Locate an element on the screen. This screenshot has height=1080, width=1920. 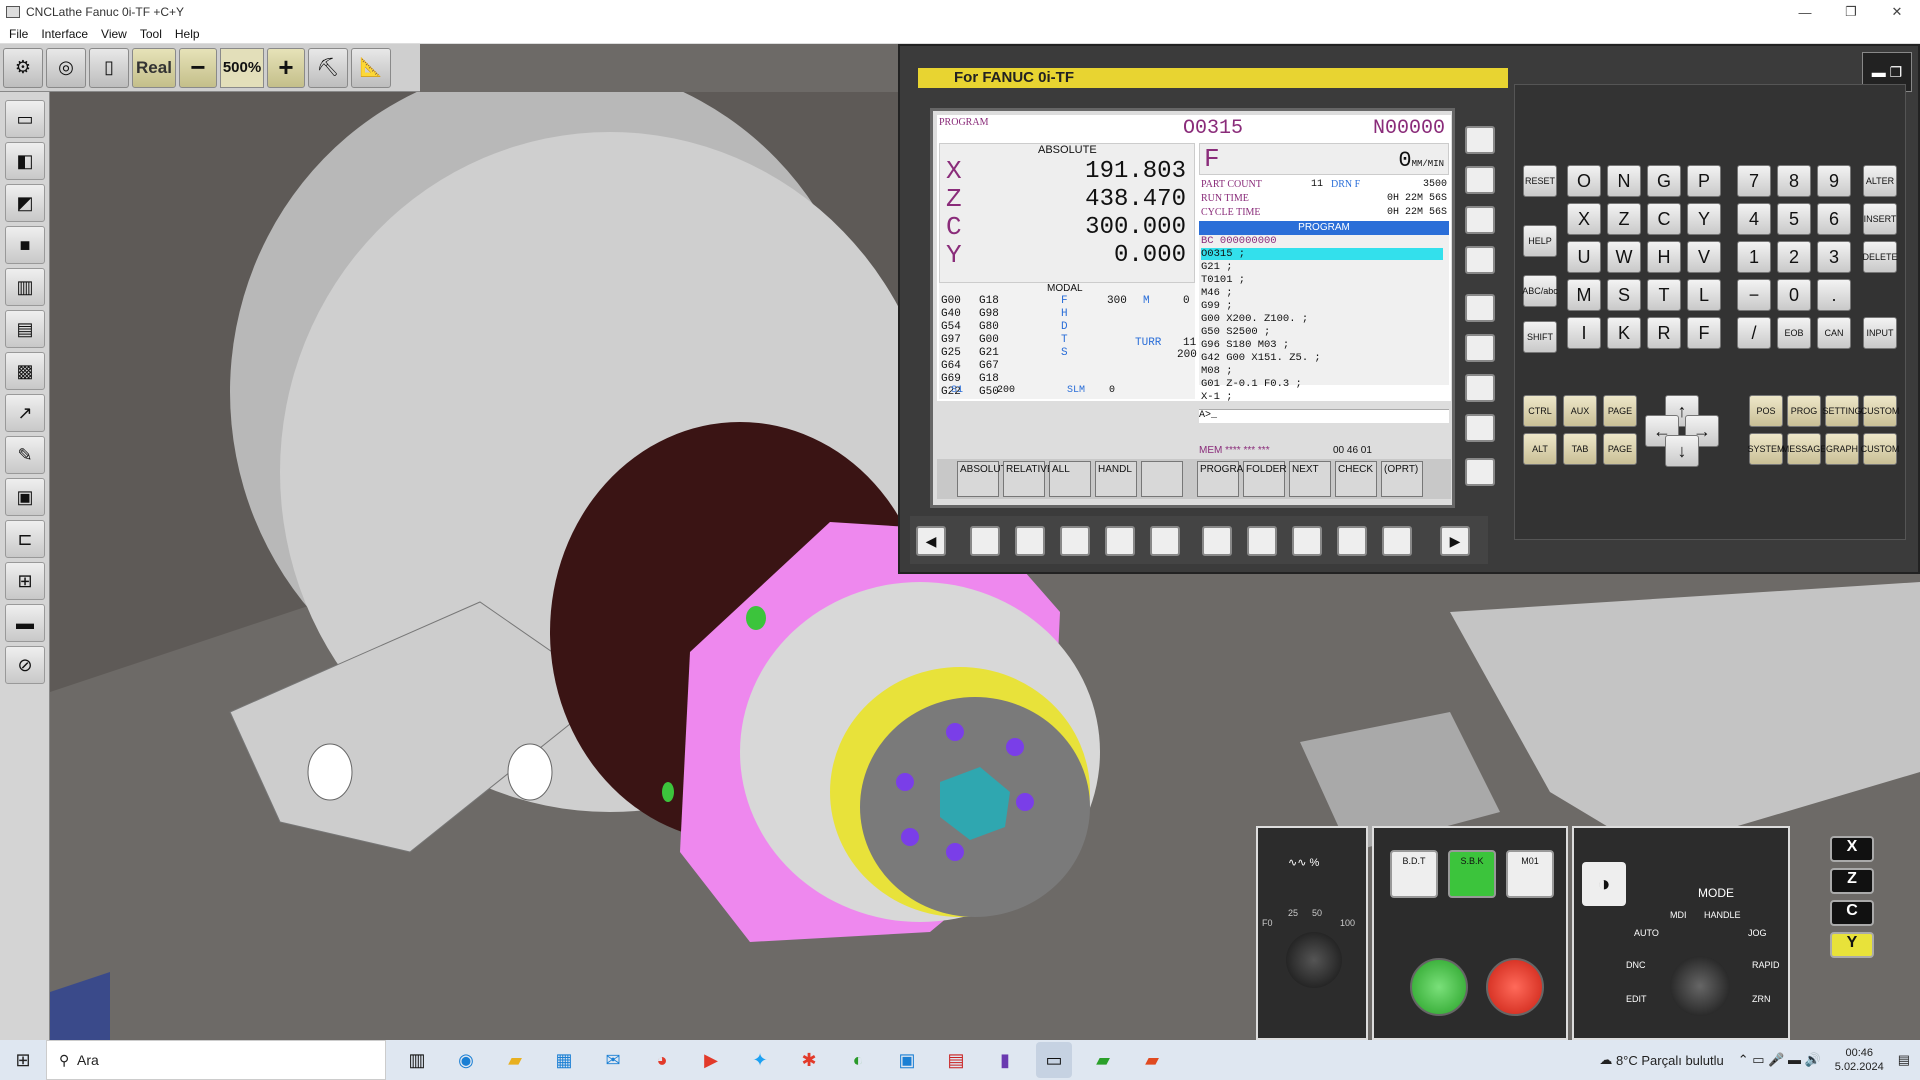
custom2-key: CUSTOM is located at coordinates (1880, 449).